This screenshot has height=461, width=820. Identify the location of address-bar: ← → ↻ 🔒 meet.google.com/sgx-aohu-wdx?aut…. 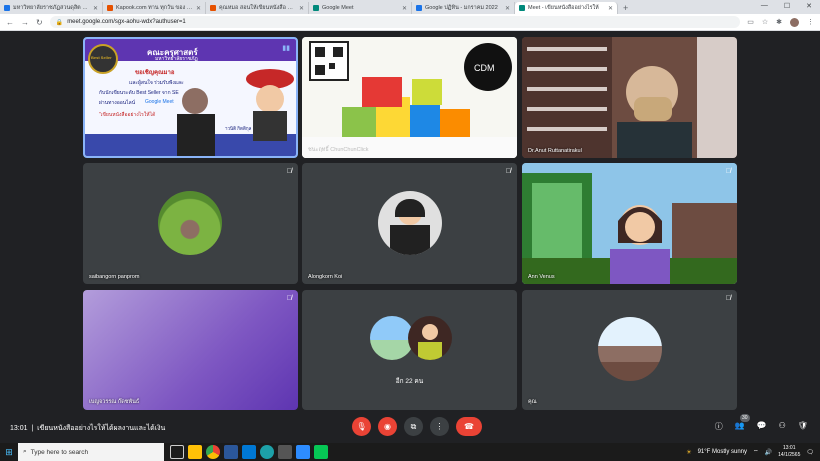
(410, 22).